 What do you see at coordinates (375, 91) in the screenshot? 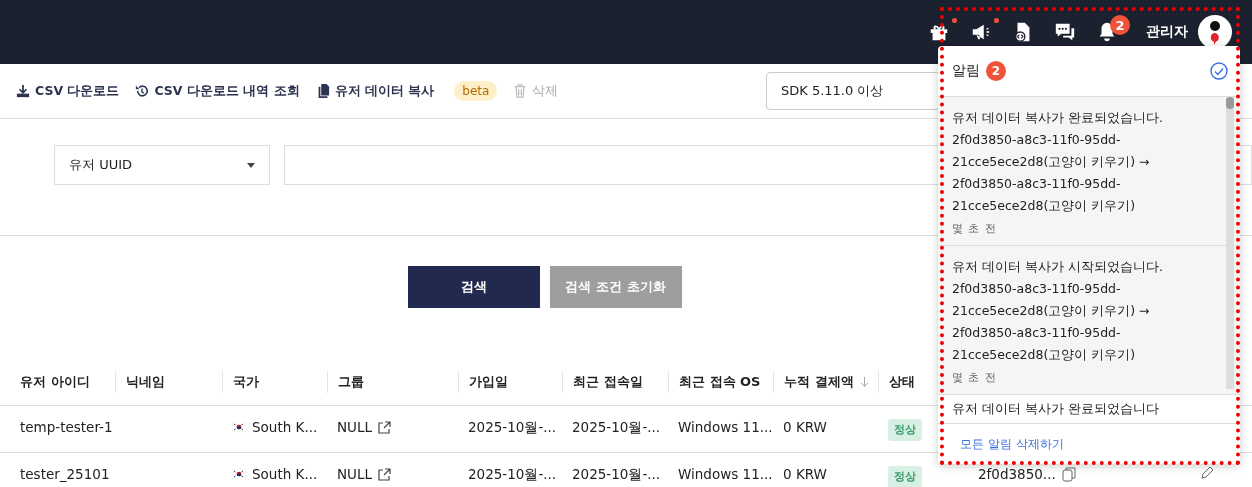
I see `copy-button: 유저 데이터 복사` at bounding box center [375, 91].